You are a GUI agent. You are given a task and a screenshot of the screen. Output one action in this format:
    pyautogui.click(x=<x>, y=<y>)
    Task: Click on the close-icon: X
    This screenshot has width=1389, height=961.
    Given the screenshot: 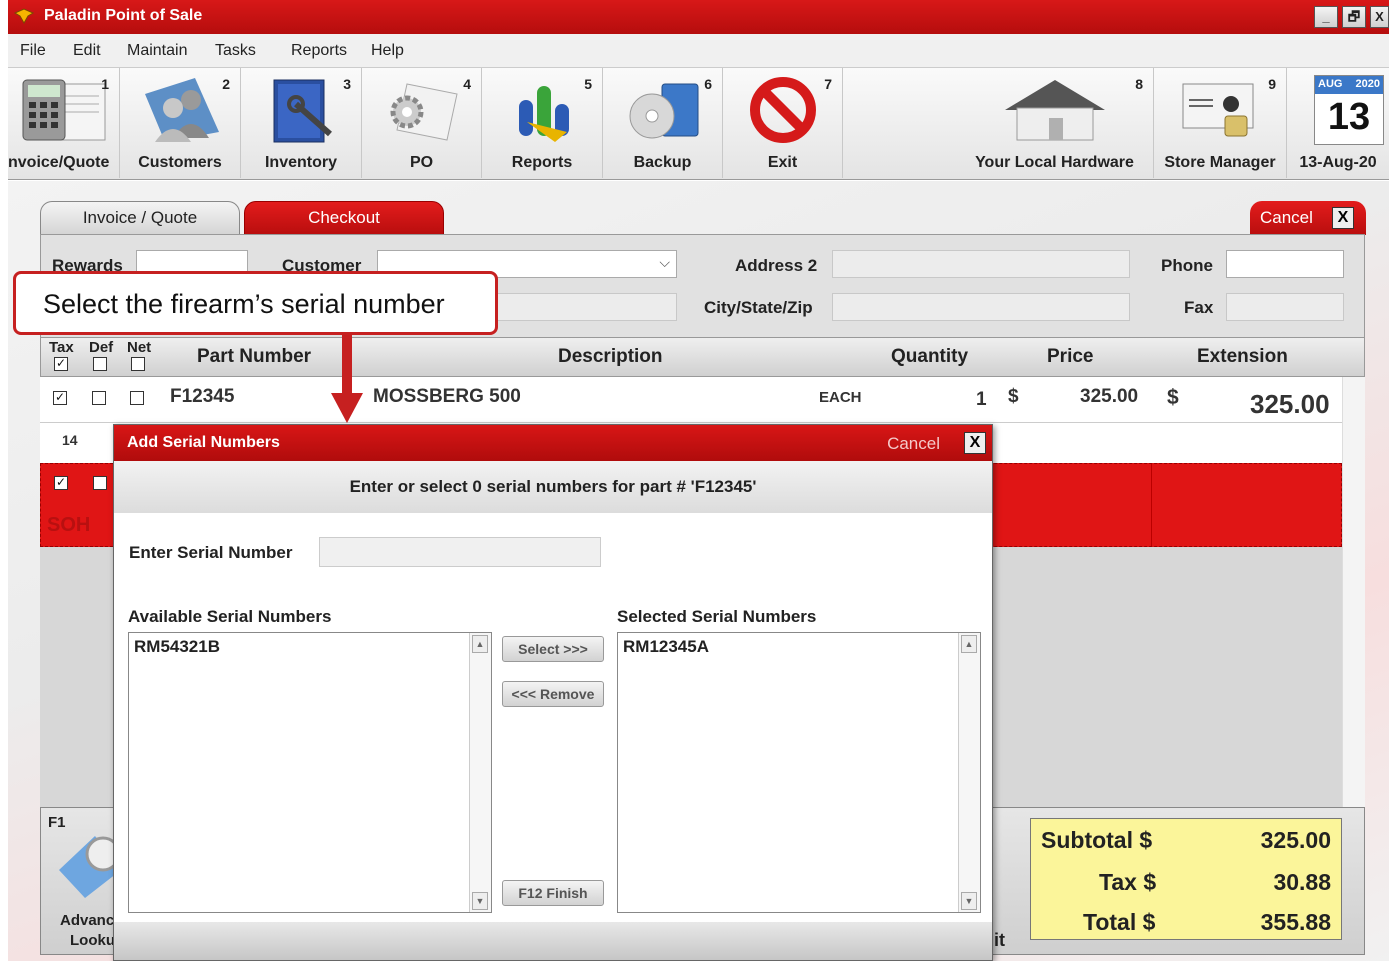 What is the action you would take?
    pyautogui.click(x=1343, y=218)
    